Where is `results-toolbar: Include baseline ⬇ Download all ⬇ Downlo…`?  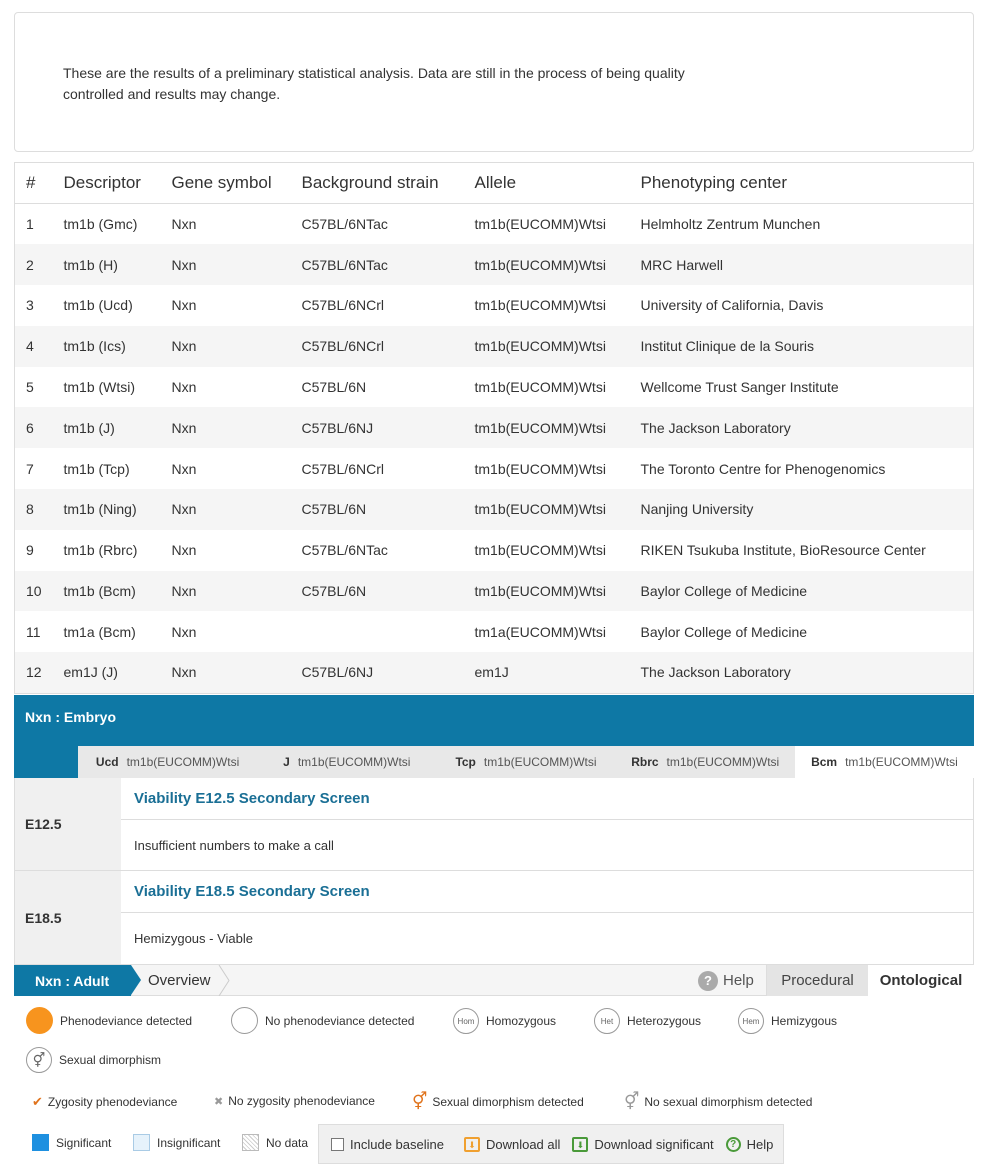
results-toolbar: Include baseline ⬇ Download all ⬇ Downlo… is located at coordinates (551, 1144).